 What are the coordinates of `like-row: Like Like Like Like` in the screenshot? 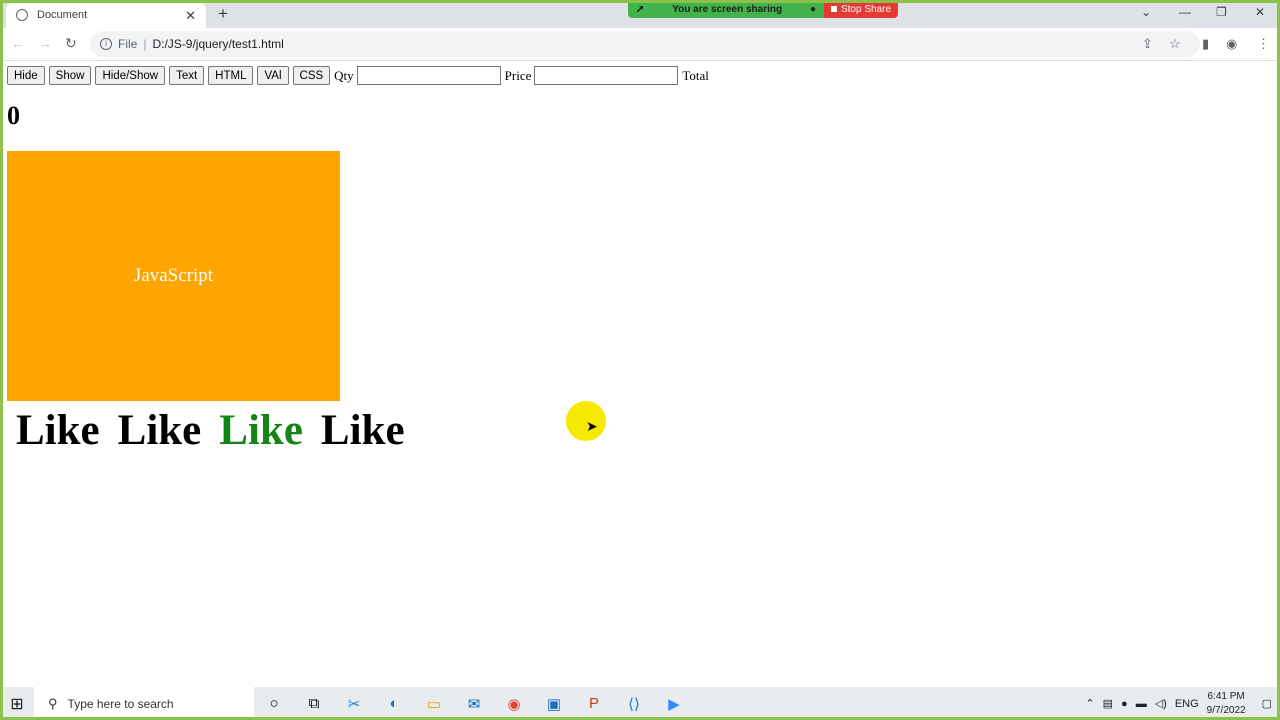 It's located at (210, 430).